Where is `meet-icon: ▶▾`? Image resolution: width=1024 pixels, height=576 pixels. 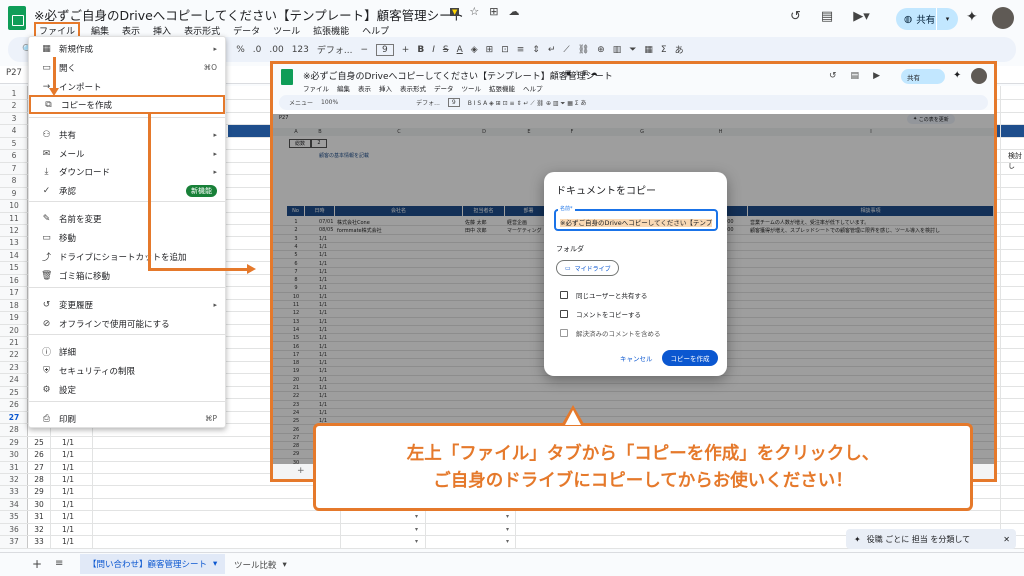
meet-icon: ▶▾ is located at coordinates (861, 16).